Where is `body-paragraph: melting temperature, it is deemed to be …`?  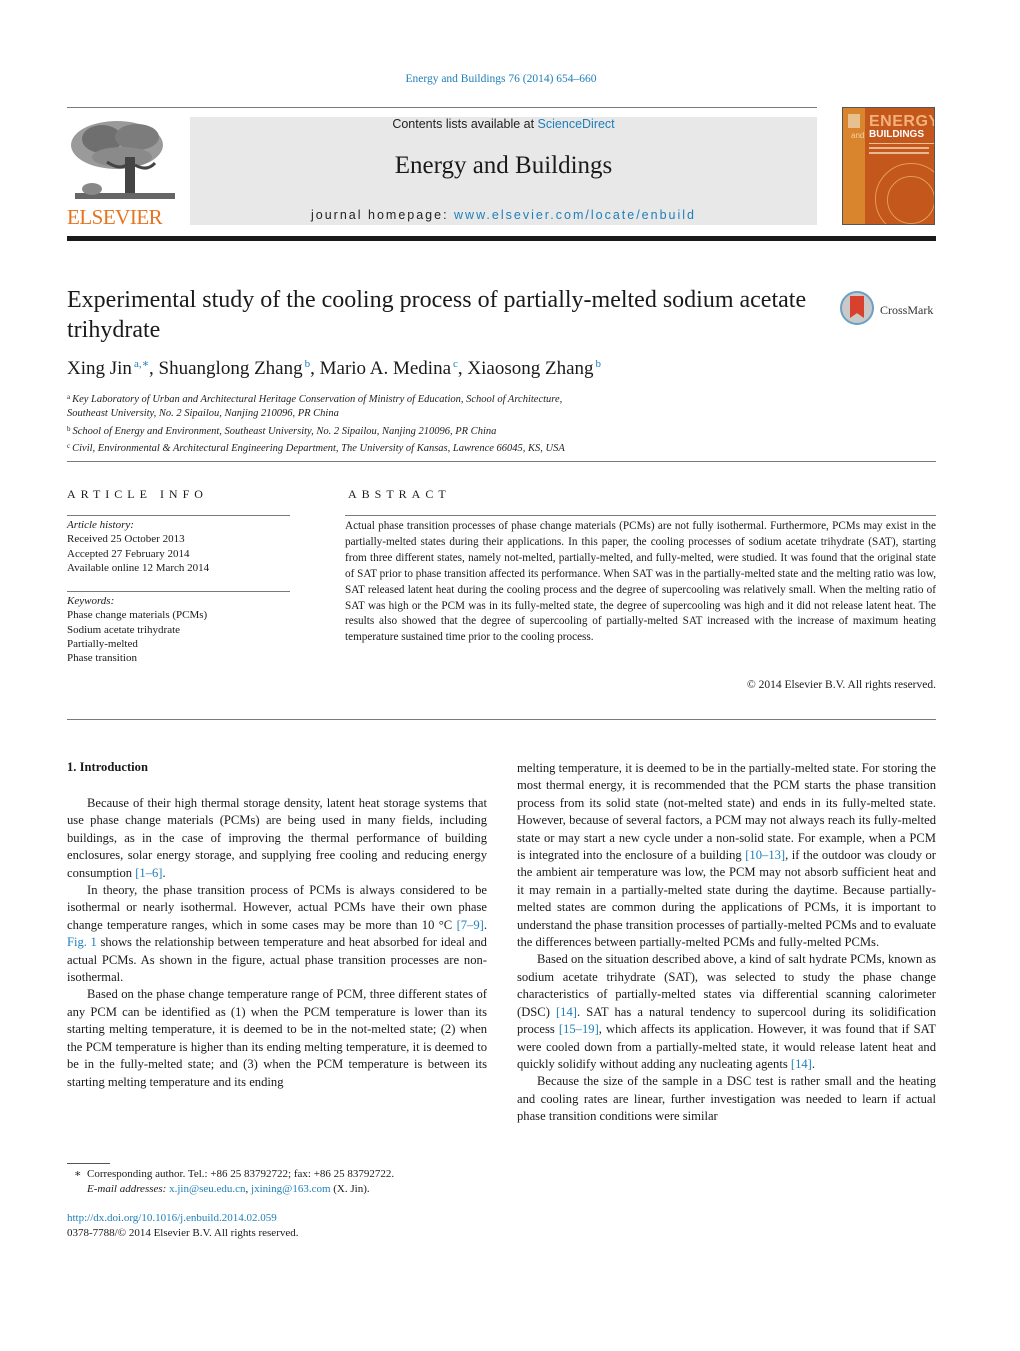 body-paragraph: melting temperature, it is deemed to be … is located at coordinates (726, 855).